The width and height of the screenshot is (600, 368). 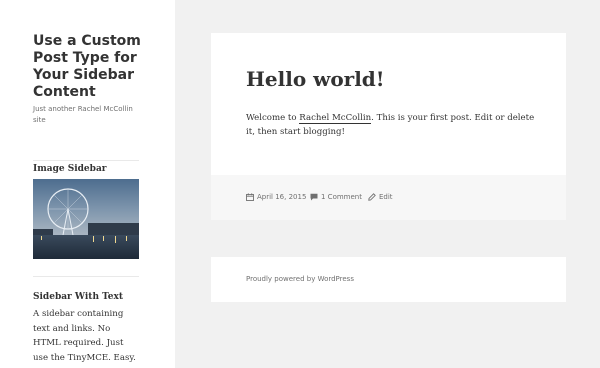 I want to click on post-comments: 1 Comment, so click(x=336, y=197).